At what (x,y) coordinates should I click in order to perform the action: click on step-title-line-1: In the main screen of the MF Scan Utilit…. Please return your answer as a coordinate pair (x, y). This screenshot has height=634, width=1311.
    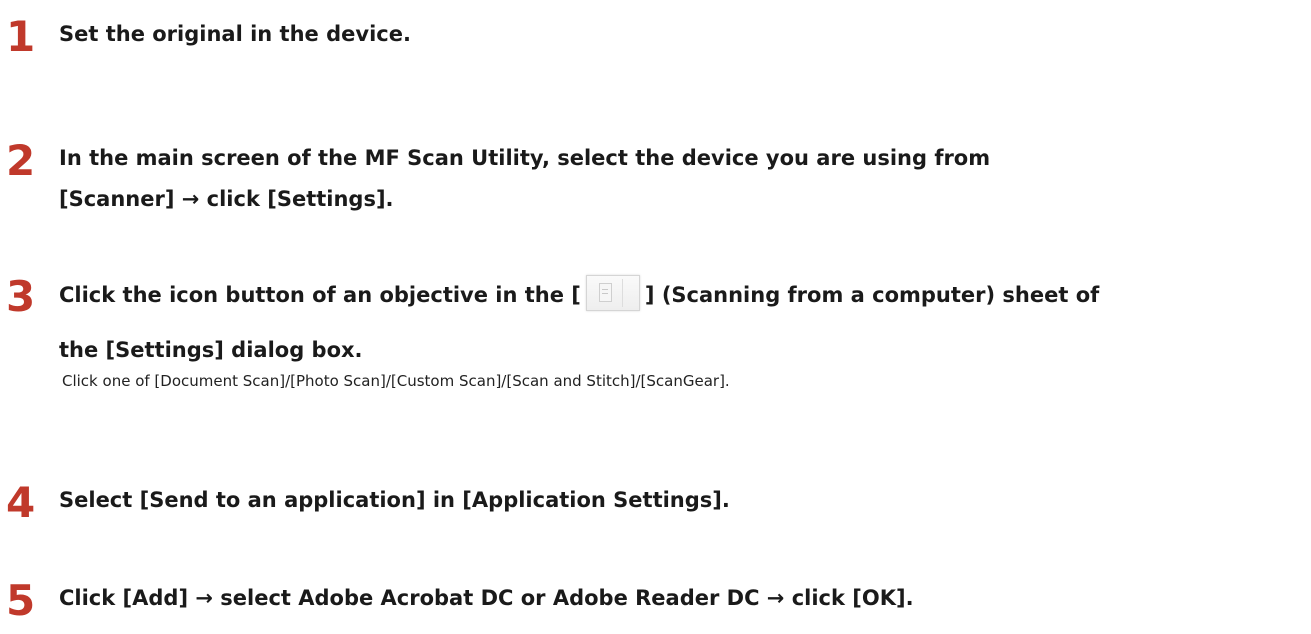
    Looking at the image, I should click on (525, 158).